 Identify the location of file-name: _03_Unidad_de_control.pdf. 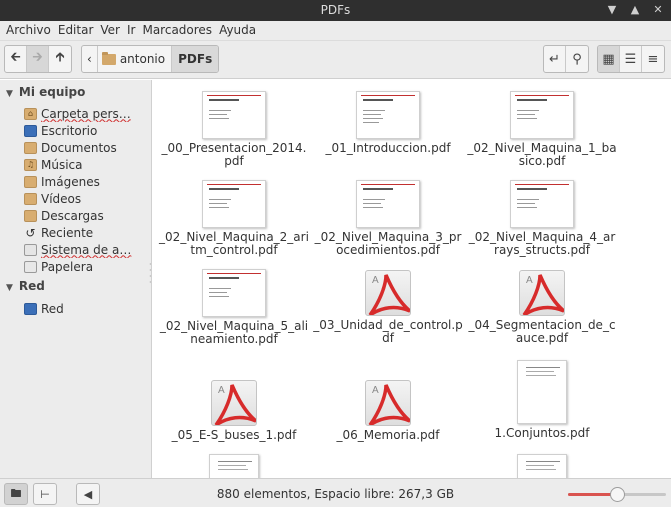
(388, 331).